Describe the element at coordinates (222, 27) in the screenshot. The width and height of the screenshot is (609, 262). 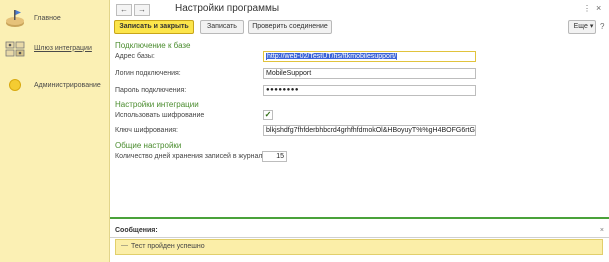
I see `save-button: Записать` at that location.